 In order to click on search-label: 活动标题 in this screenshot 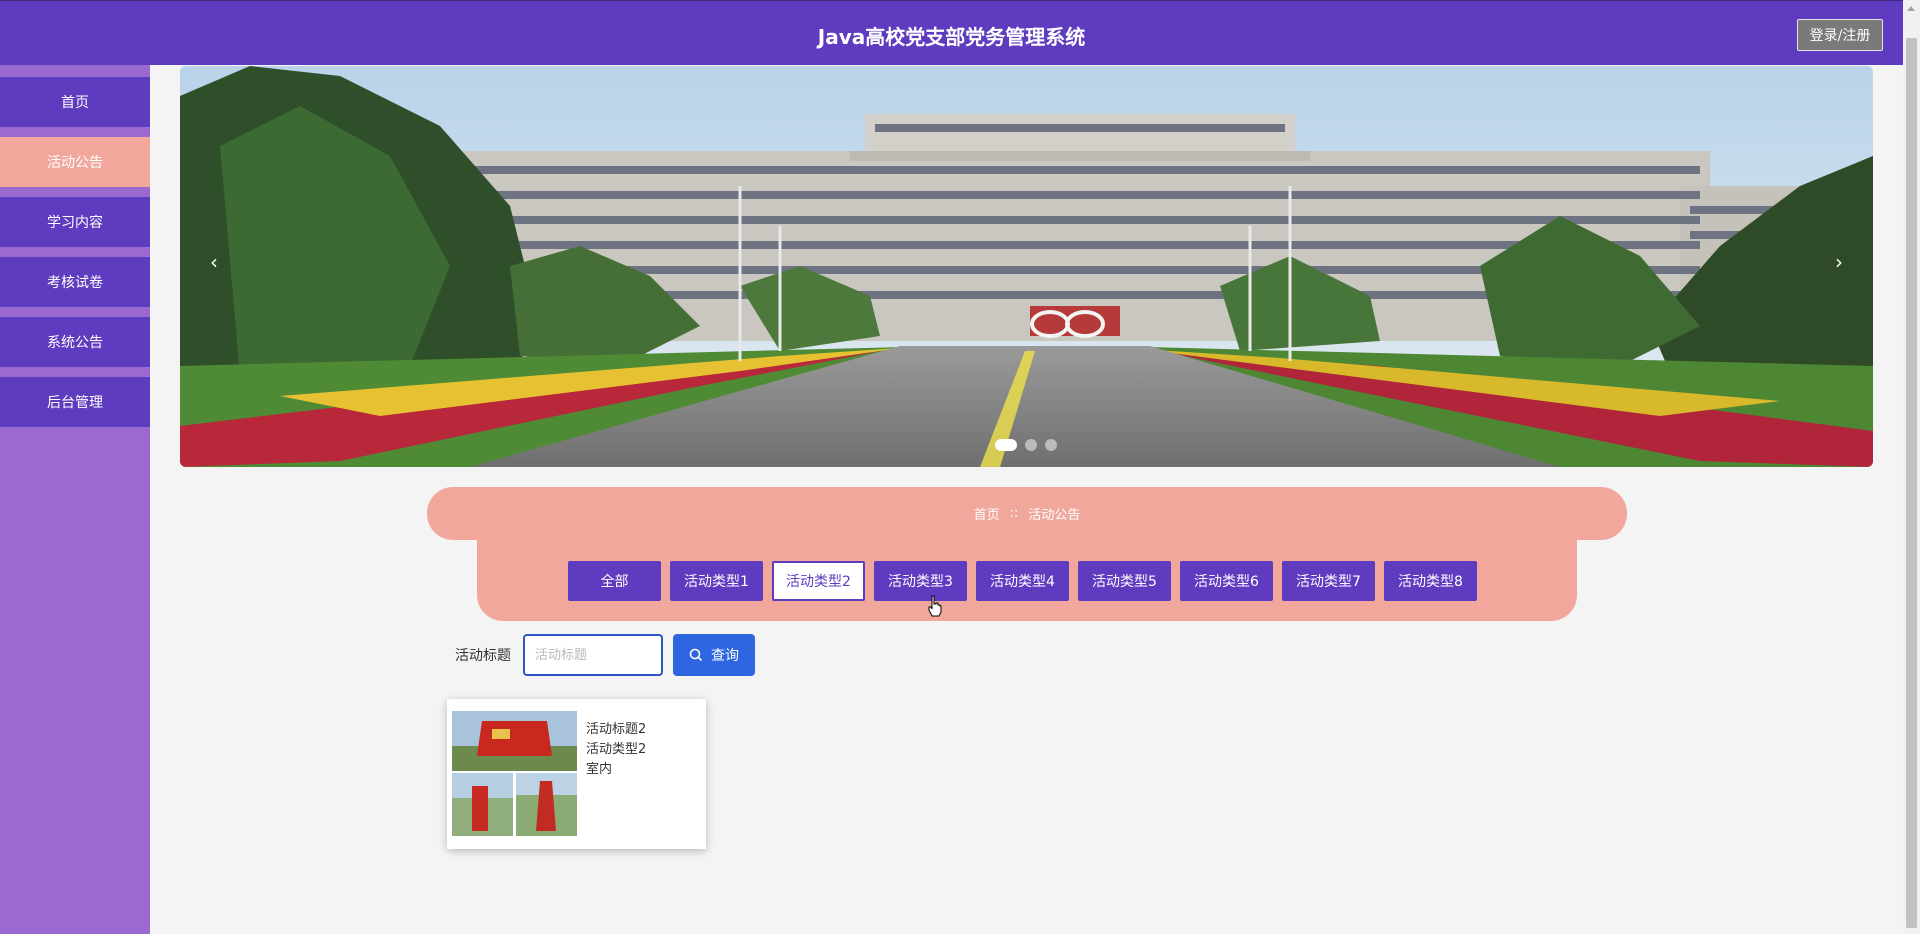, I will do `click(483, 656)`.